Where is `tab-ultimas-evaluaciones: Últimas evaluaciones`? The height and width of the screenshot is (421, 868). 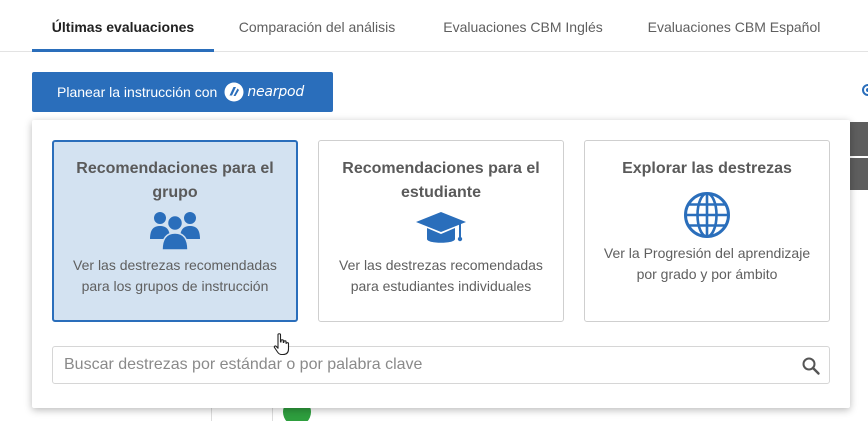
tab-ultimas-evaluaciones: Últimas evaluaciones is located at coordinates (123, 26).